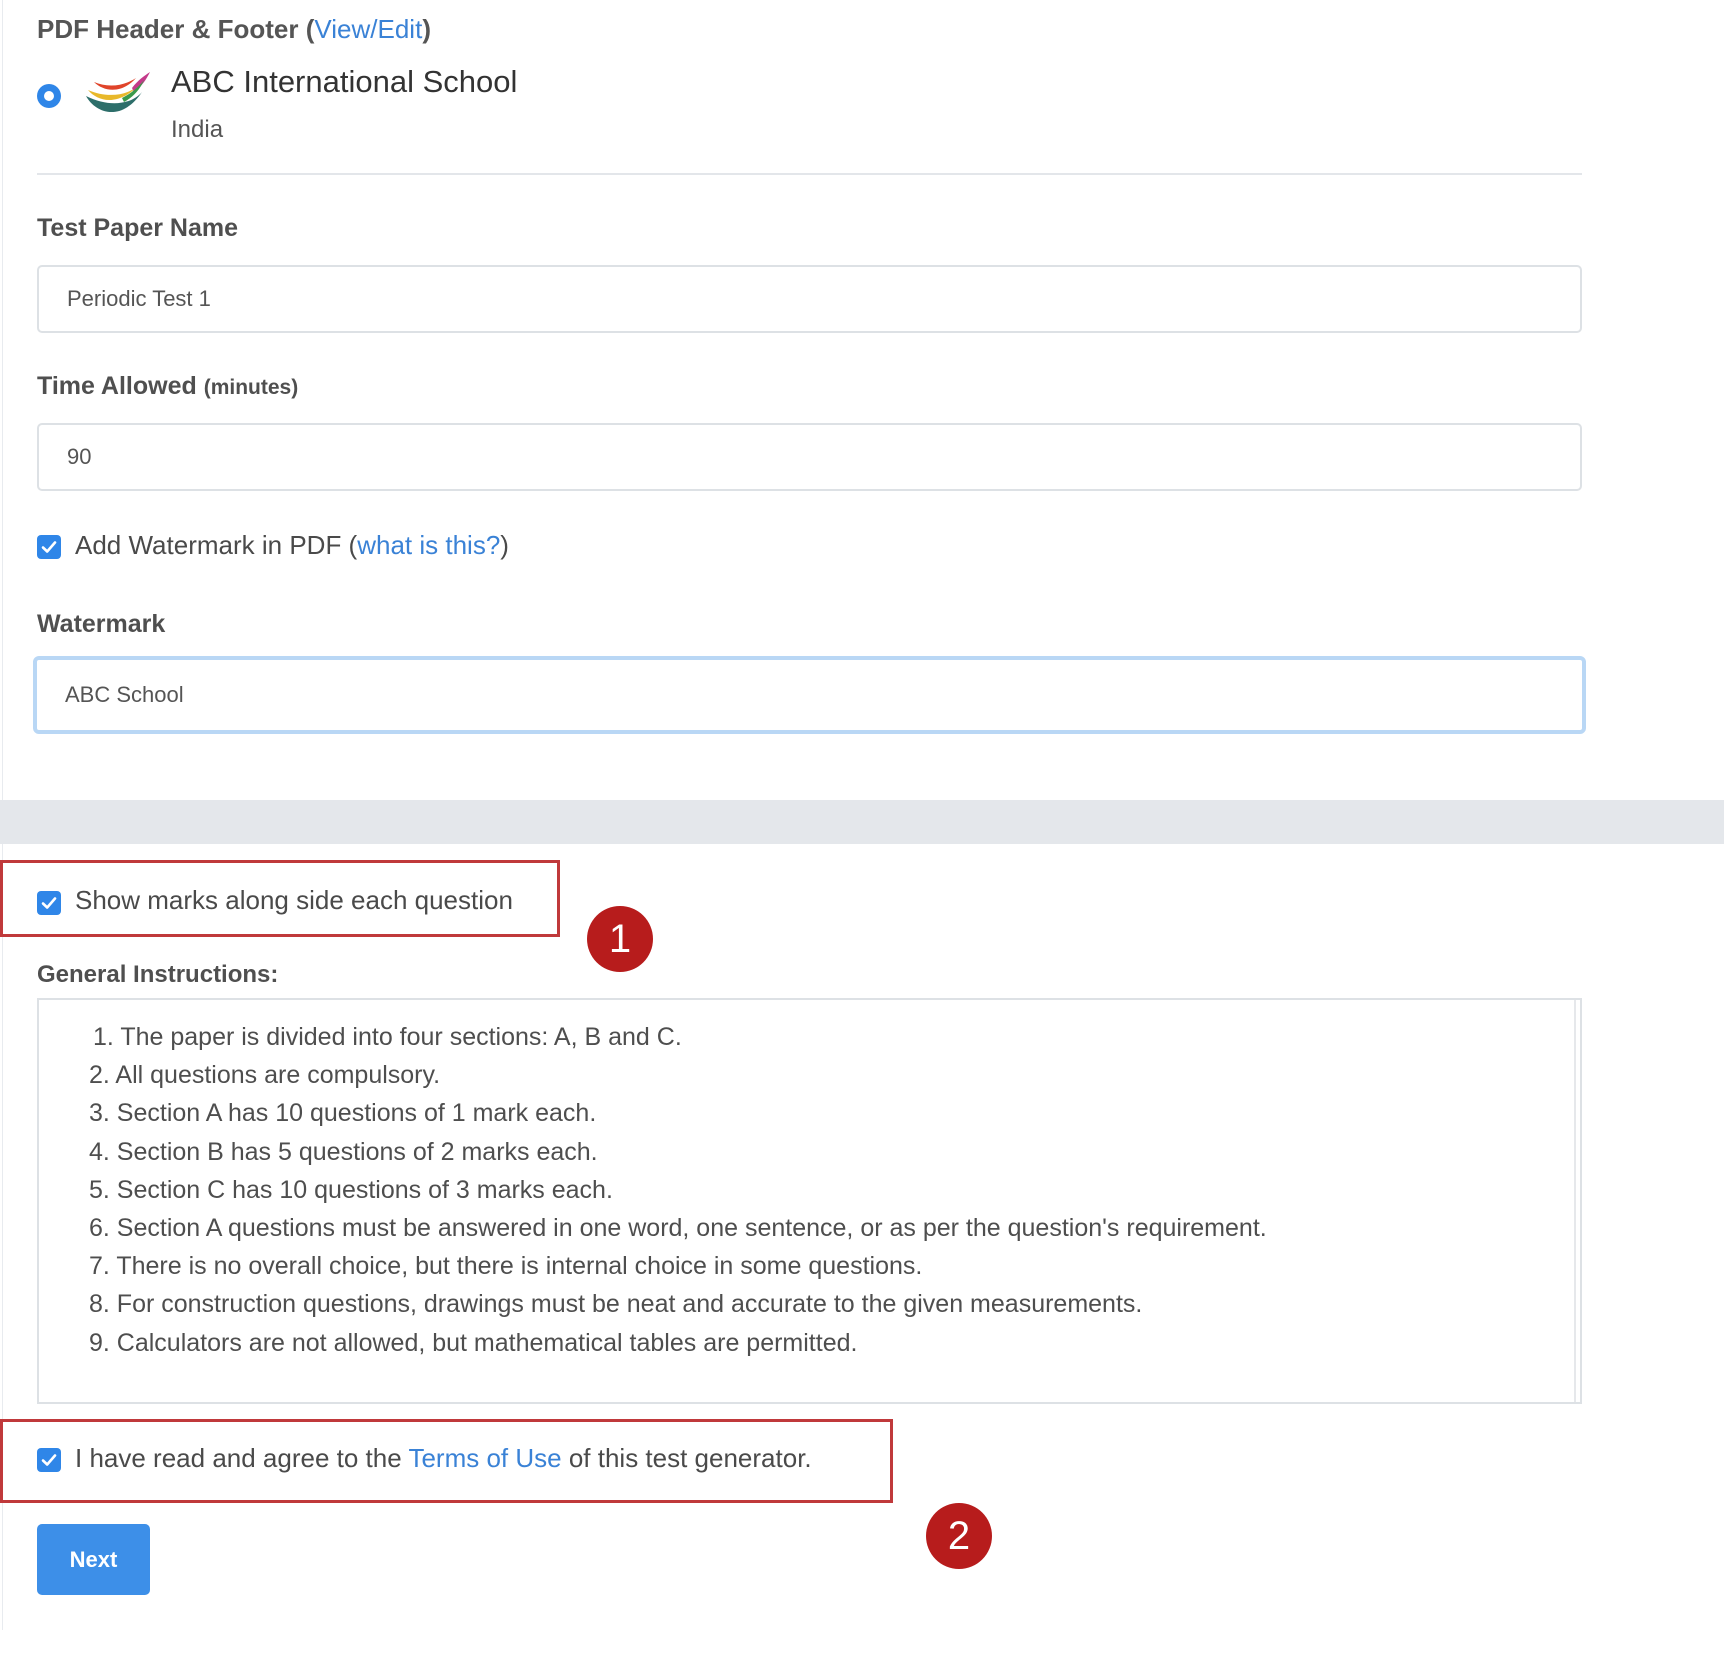 This screenshot has width=1724, height=1664. I want to click on test-paper-name-label: Test Paper Name, so click(138, 228).